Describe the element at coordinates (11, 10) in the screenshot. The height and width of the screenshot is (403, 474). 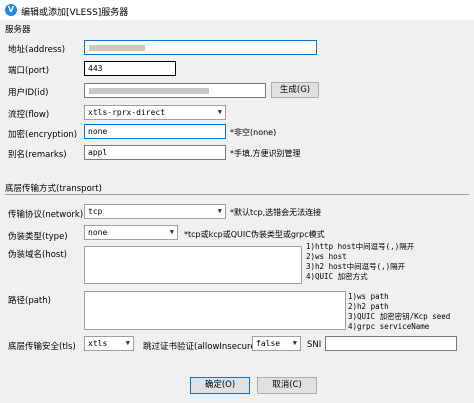
I see `app-icon: V` at that location.